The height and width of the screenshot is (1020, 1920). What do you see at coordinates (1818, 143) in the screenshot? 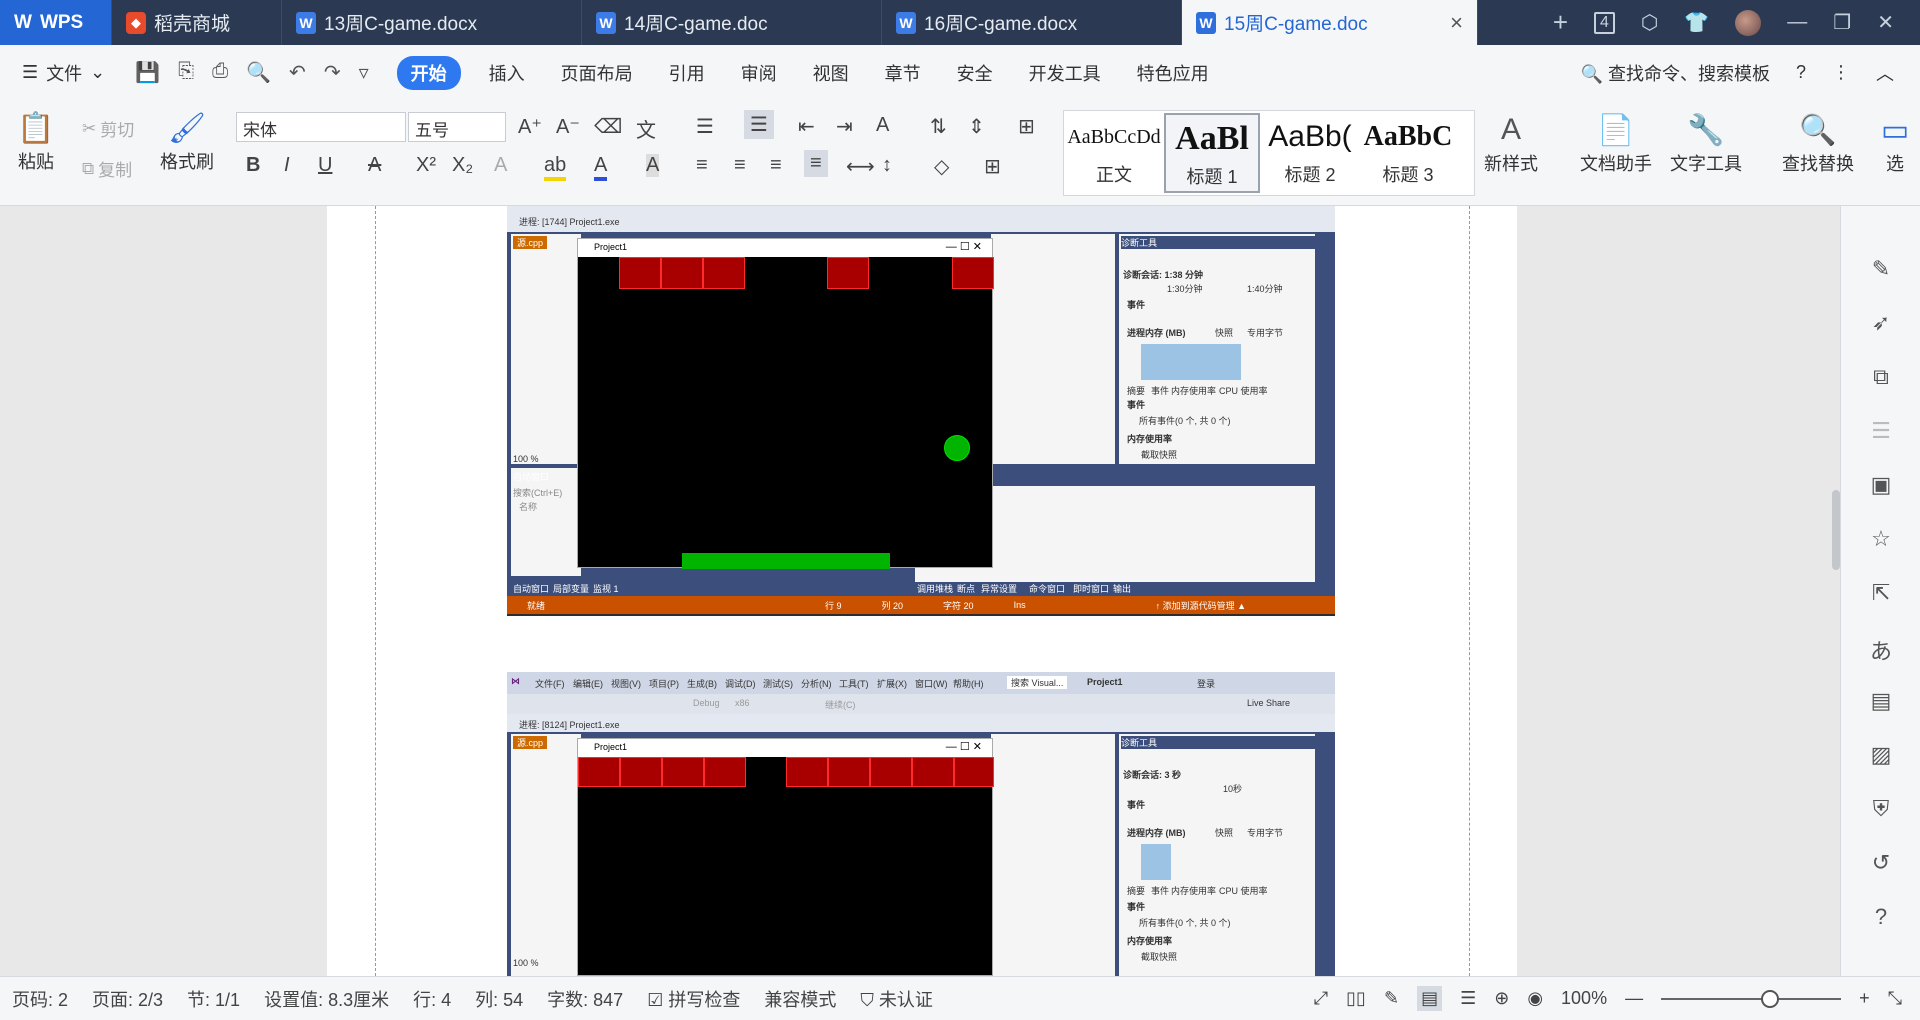
I see `find-replace-button: 🔍 查找替换` at bounding box center [1818, 143].